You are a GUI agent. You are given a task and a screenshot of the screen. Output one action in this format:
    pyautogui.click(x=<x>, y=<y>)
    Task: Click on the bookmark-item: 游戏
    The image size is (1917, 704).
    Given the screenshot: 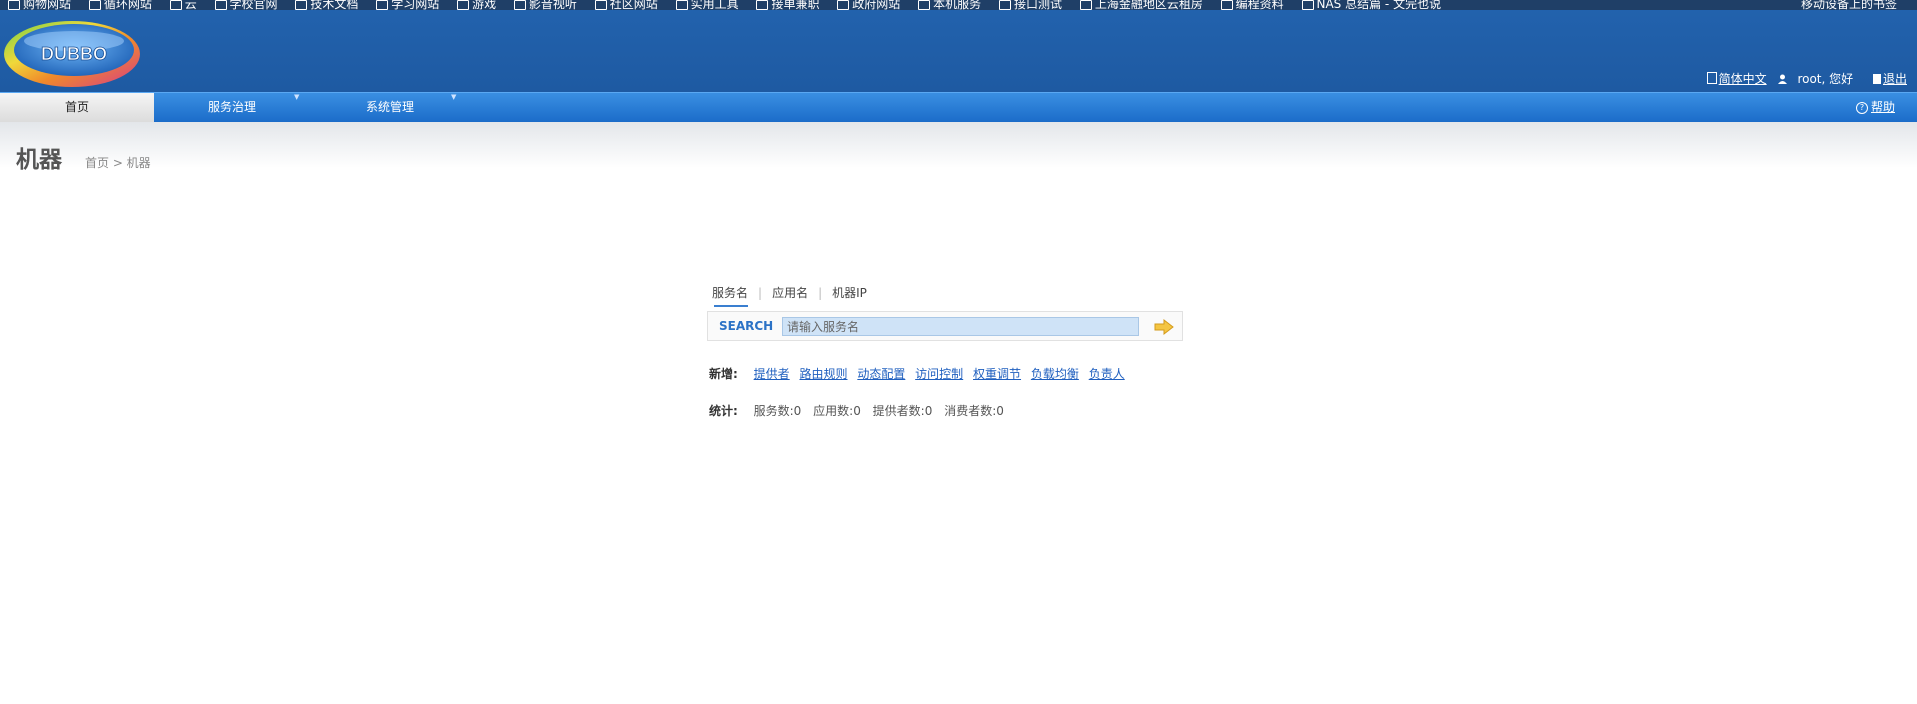 What is the action you would take?
    pyautogui.click(x=476, y=5)
    